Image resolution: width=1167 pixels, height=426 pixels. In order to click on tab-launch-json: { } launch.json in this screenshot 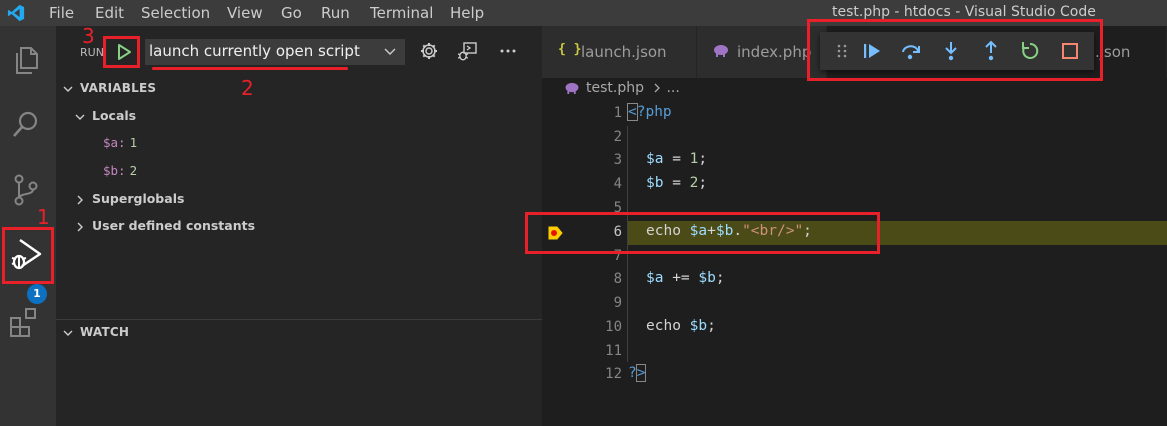, I will do `click(619, 52)`.